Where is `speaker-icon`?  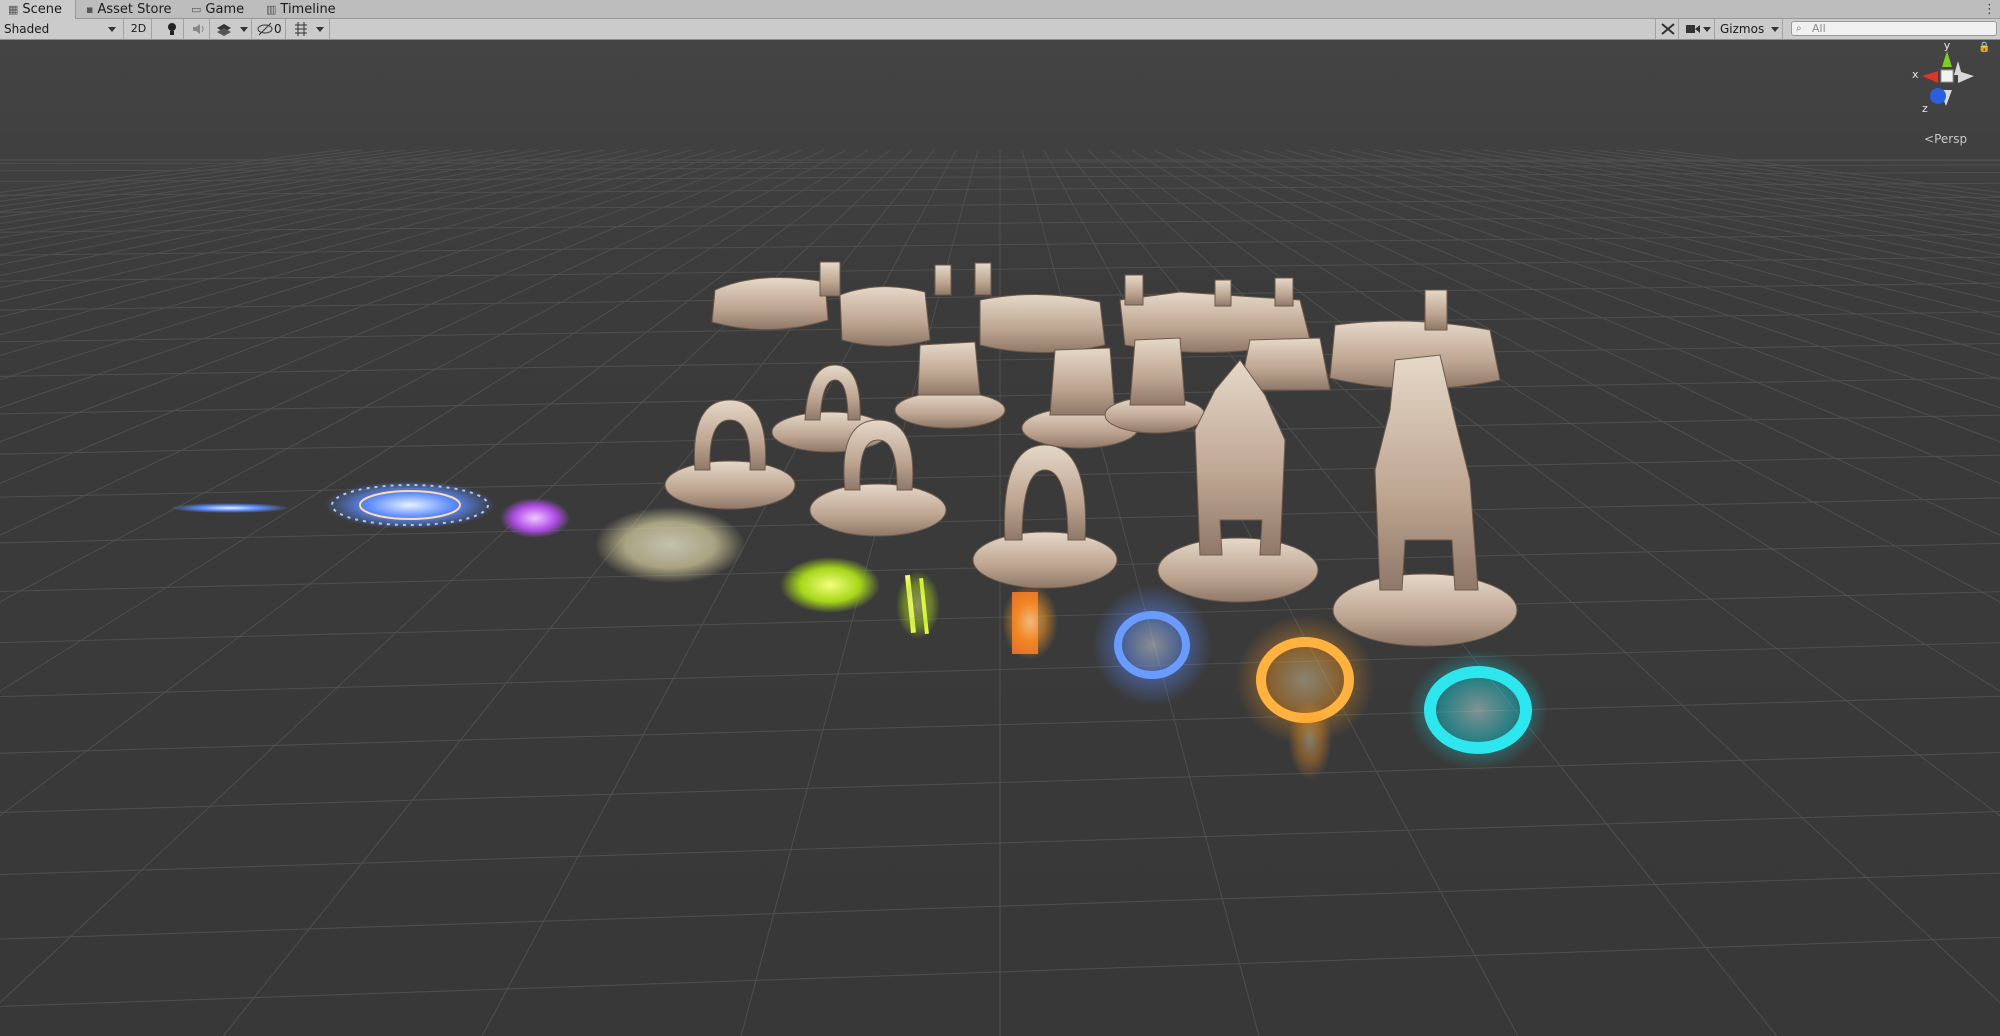
speaker-icon is located at coordinates (198, 29).